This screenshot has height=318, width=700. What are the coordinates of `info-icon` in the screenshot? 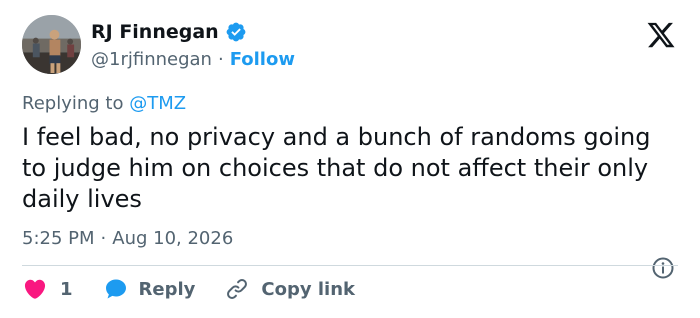 It's located at (663, 268).